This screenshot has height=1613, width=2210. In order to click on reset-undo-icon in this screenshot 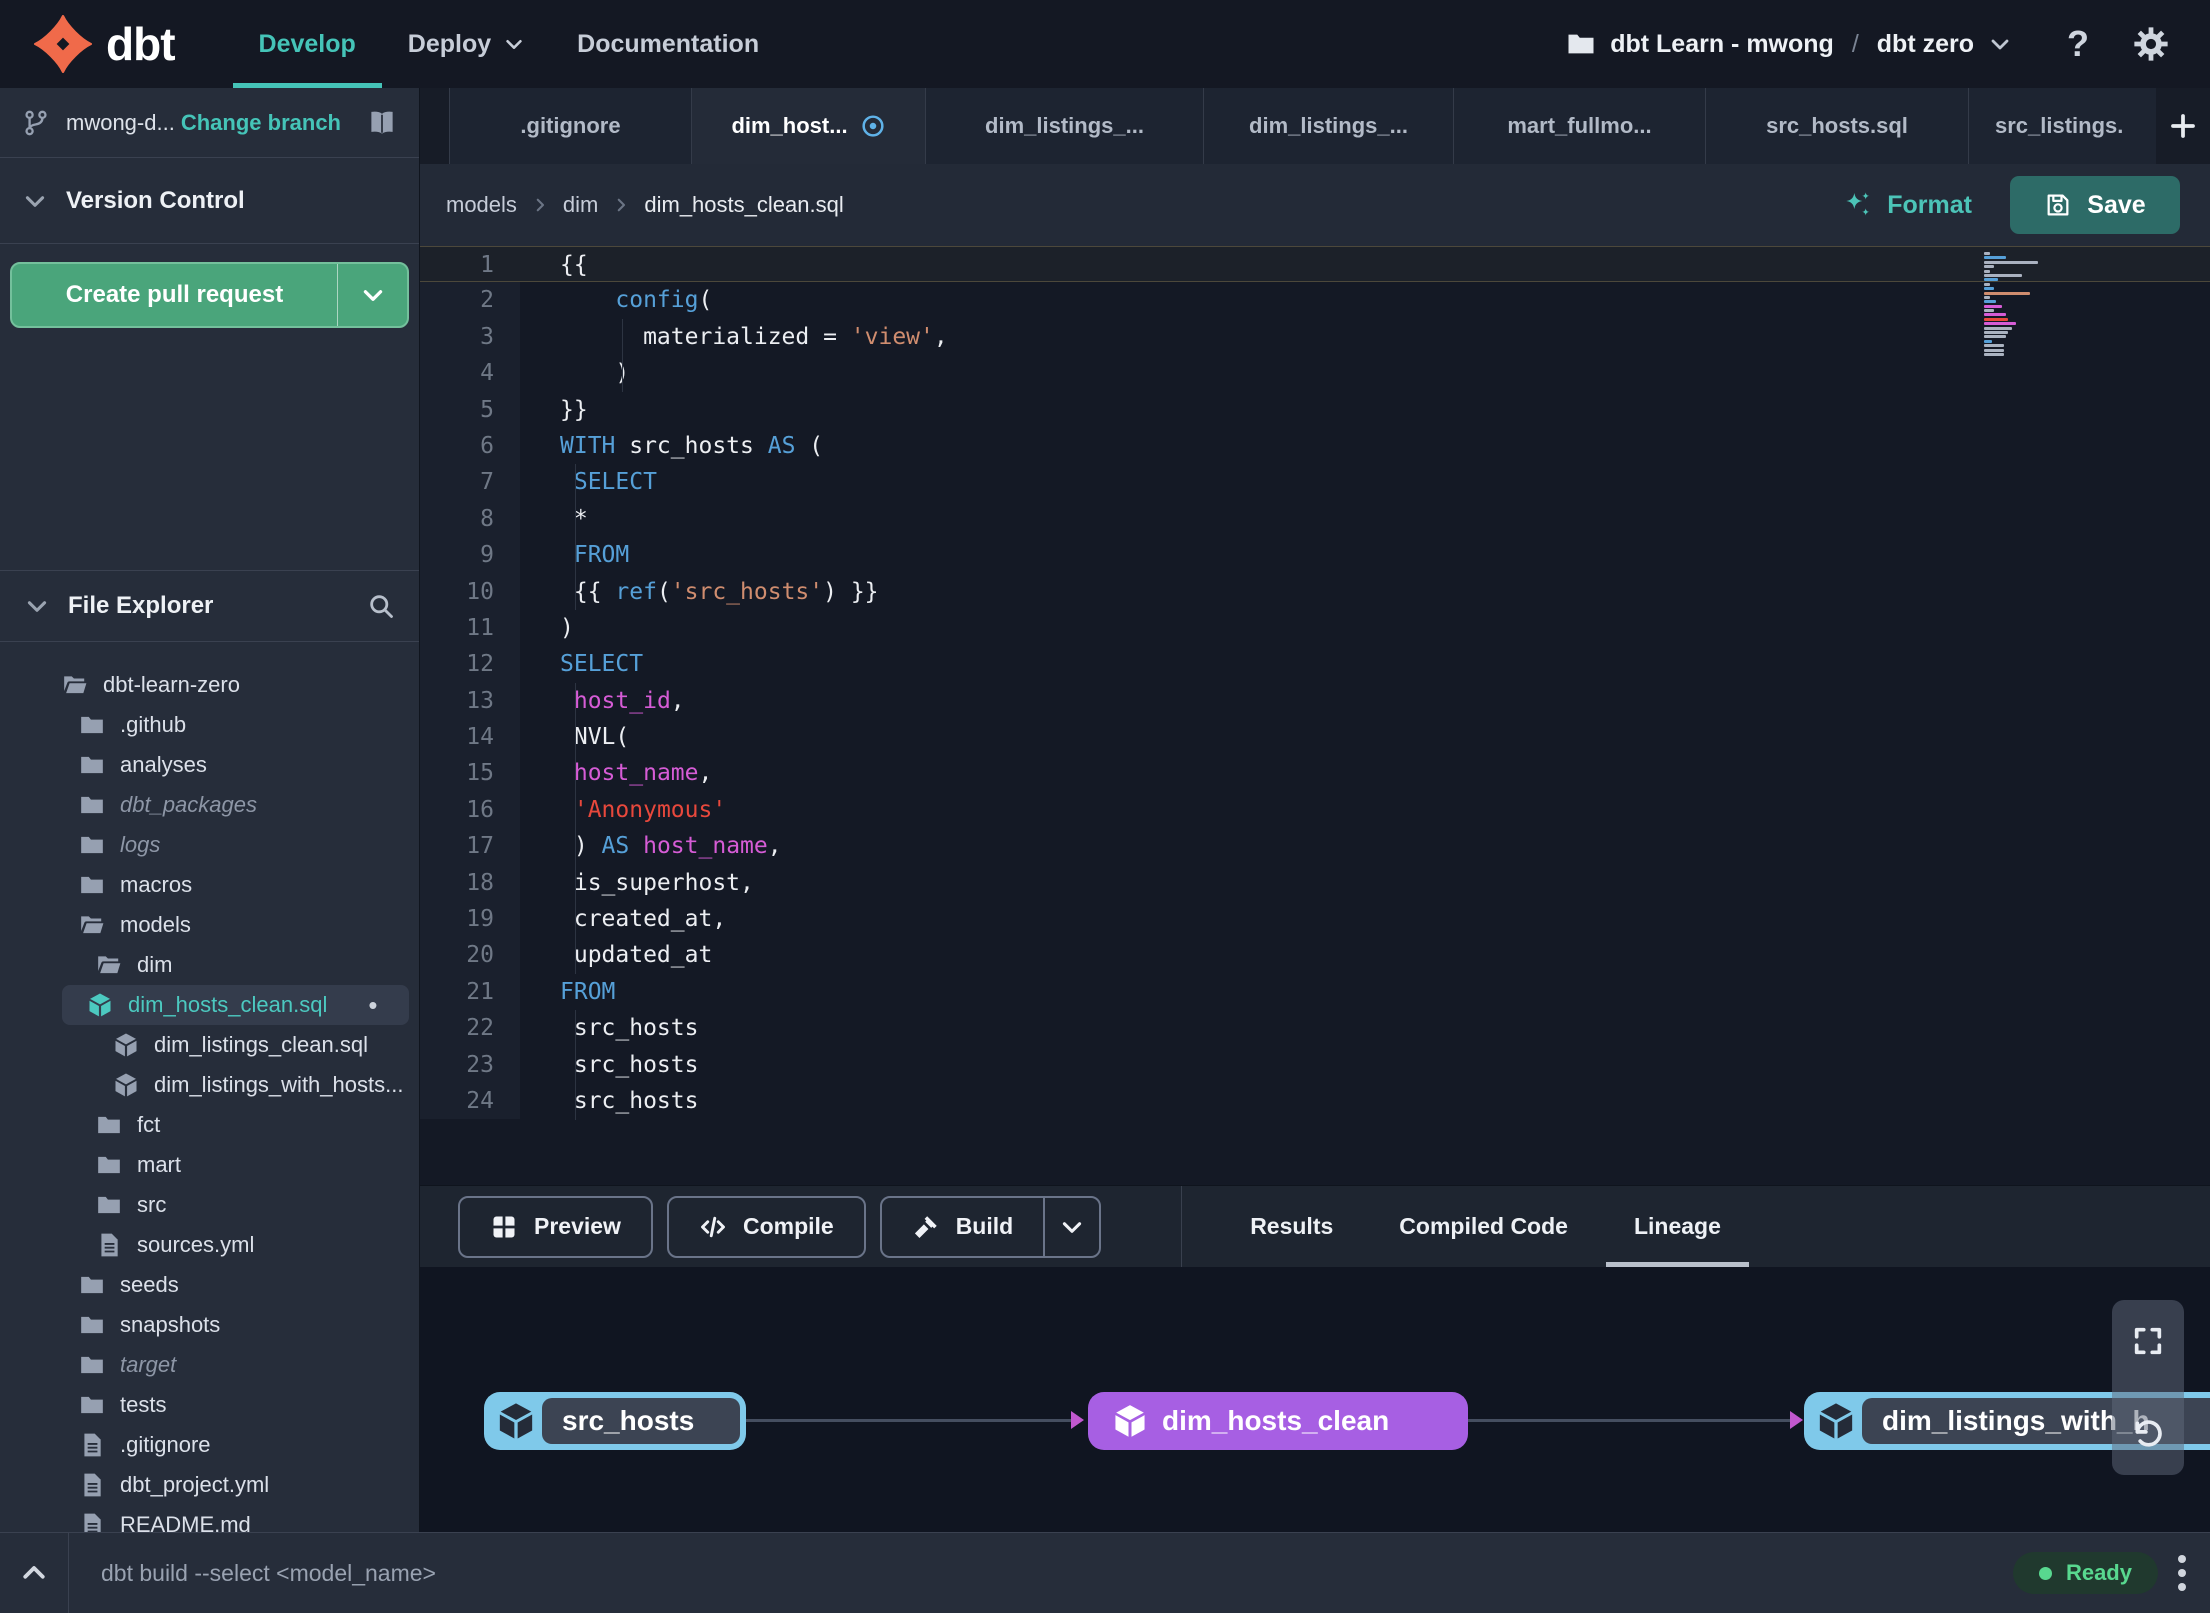, I will do `click(2148, 1434)`.